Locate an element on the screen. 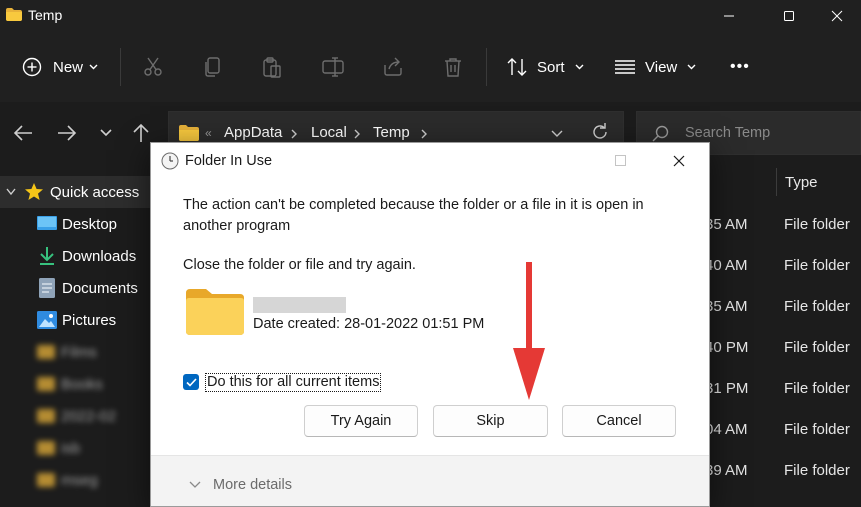 This screenshot has height=507, width=861. sidebar-item-label: Downloads is located at coordinates (99, 256).